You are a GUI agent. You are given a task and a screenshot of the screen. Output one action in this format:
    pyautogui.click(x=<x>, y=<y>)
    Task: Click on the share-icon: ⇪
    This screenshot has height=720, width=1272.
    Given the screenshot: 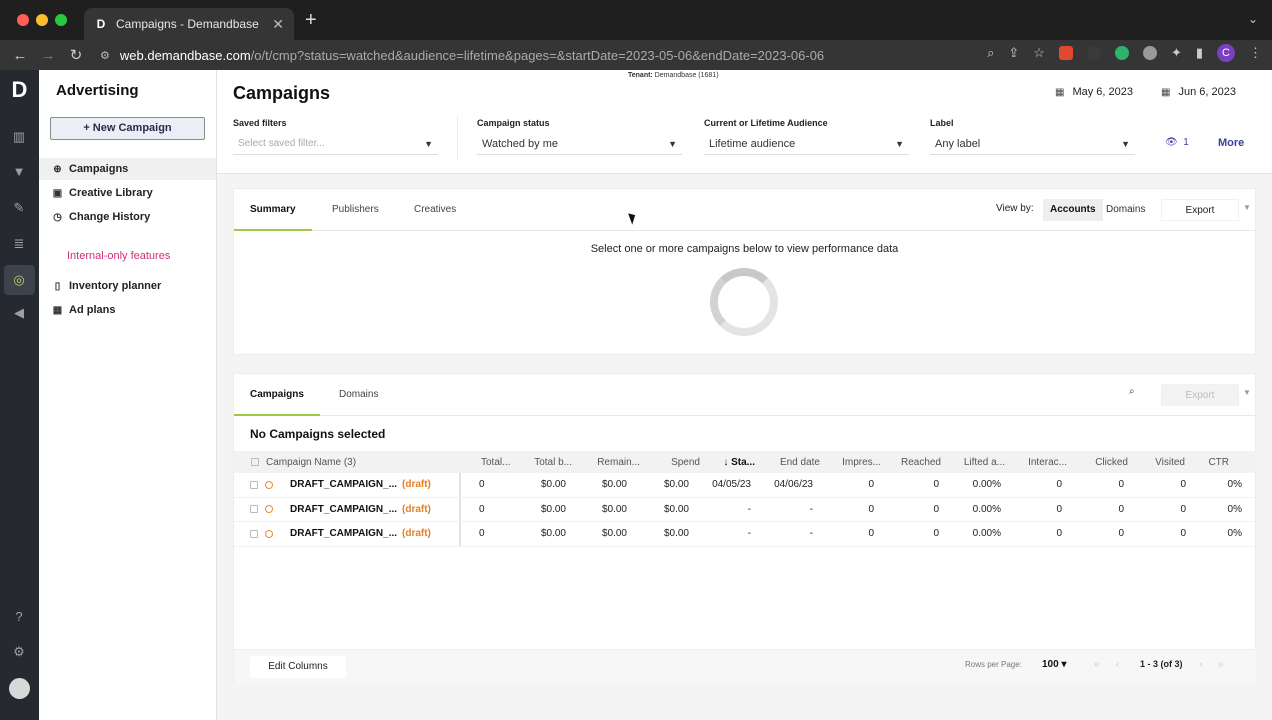 What is the action you would take?
    pyautogui.click(x=1013, y=53)
    